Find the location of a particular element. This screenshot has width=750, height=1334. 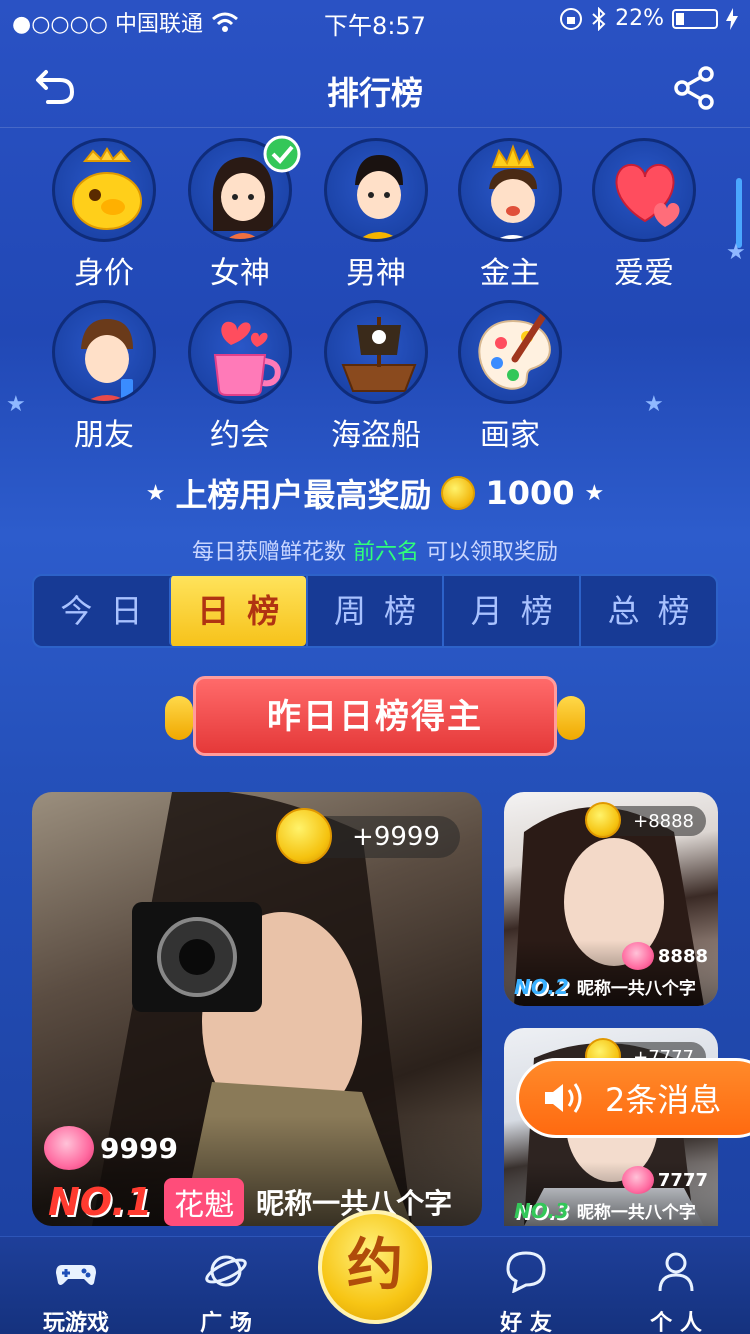

coin-amount: +8888 is located at coordinates (663, 821).